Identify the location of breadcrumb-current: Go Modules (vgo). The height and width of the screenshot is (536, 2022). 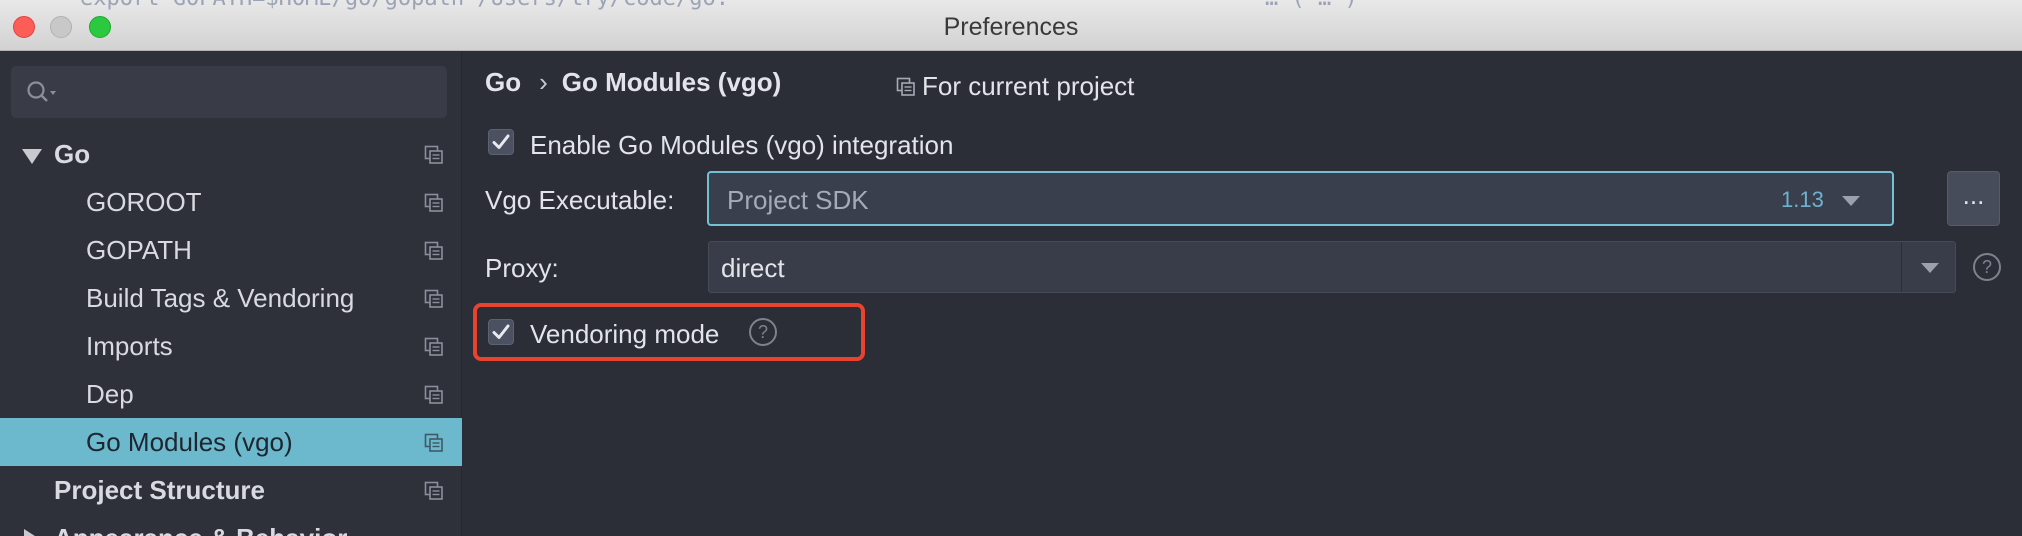
(671, 82).